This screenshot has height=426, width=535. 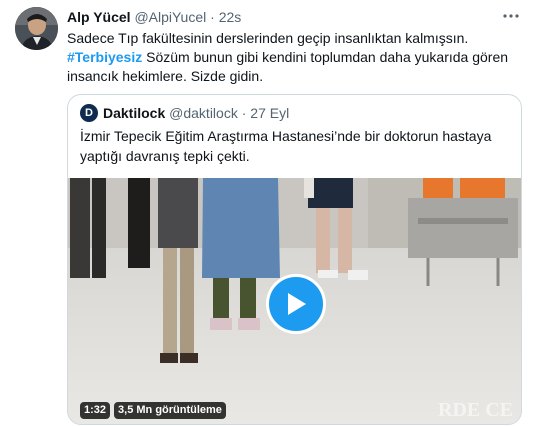 What do you see at coordinates (36, 28) in the screenshot?
I see `avatar` at bounding box center [36, 28].